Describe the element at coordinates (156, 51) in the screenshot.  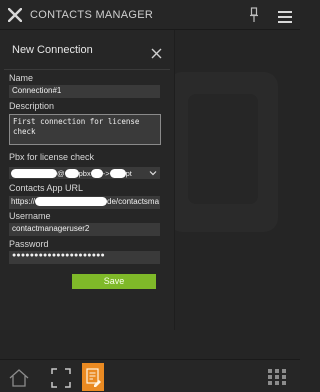
I see `close-icon` at that location.